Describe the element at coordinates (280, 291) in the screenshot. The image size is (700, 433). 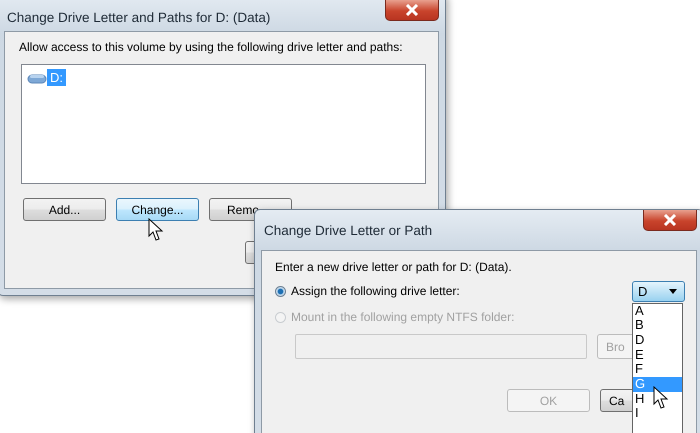
I see `radio-button` at that location.